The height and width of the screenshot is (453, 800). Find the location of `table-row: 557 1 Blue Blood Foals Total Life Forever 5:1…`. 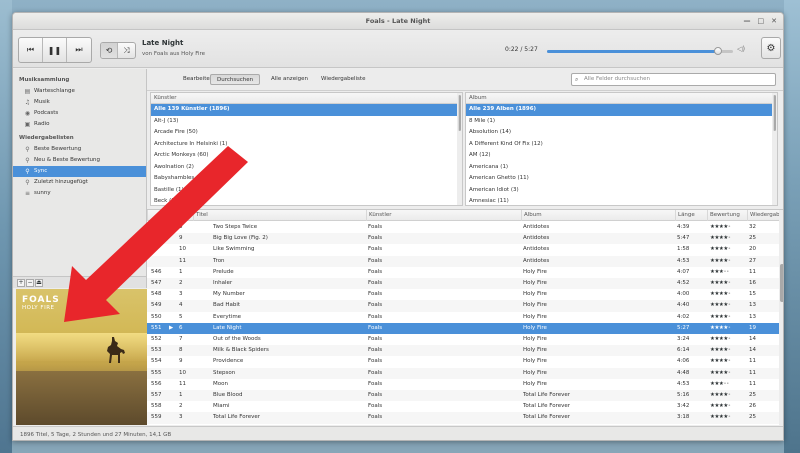

table-row: 557 1 Blue Blood Foals Total Life Forever 5:1… is located at coordinates (463, 396).